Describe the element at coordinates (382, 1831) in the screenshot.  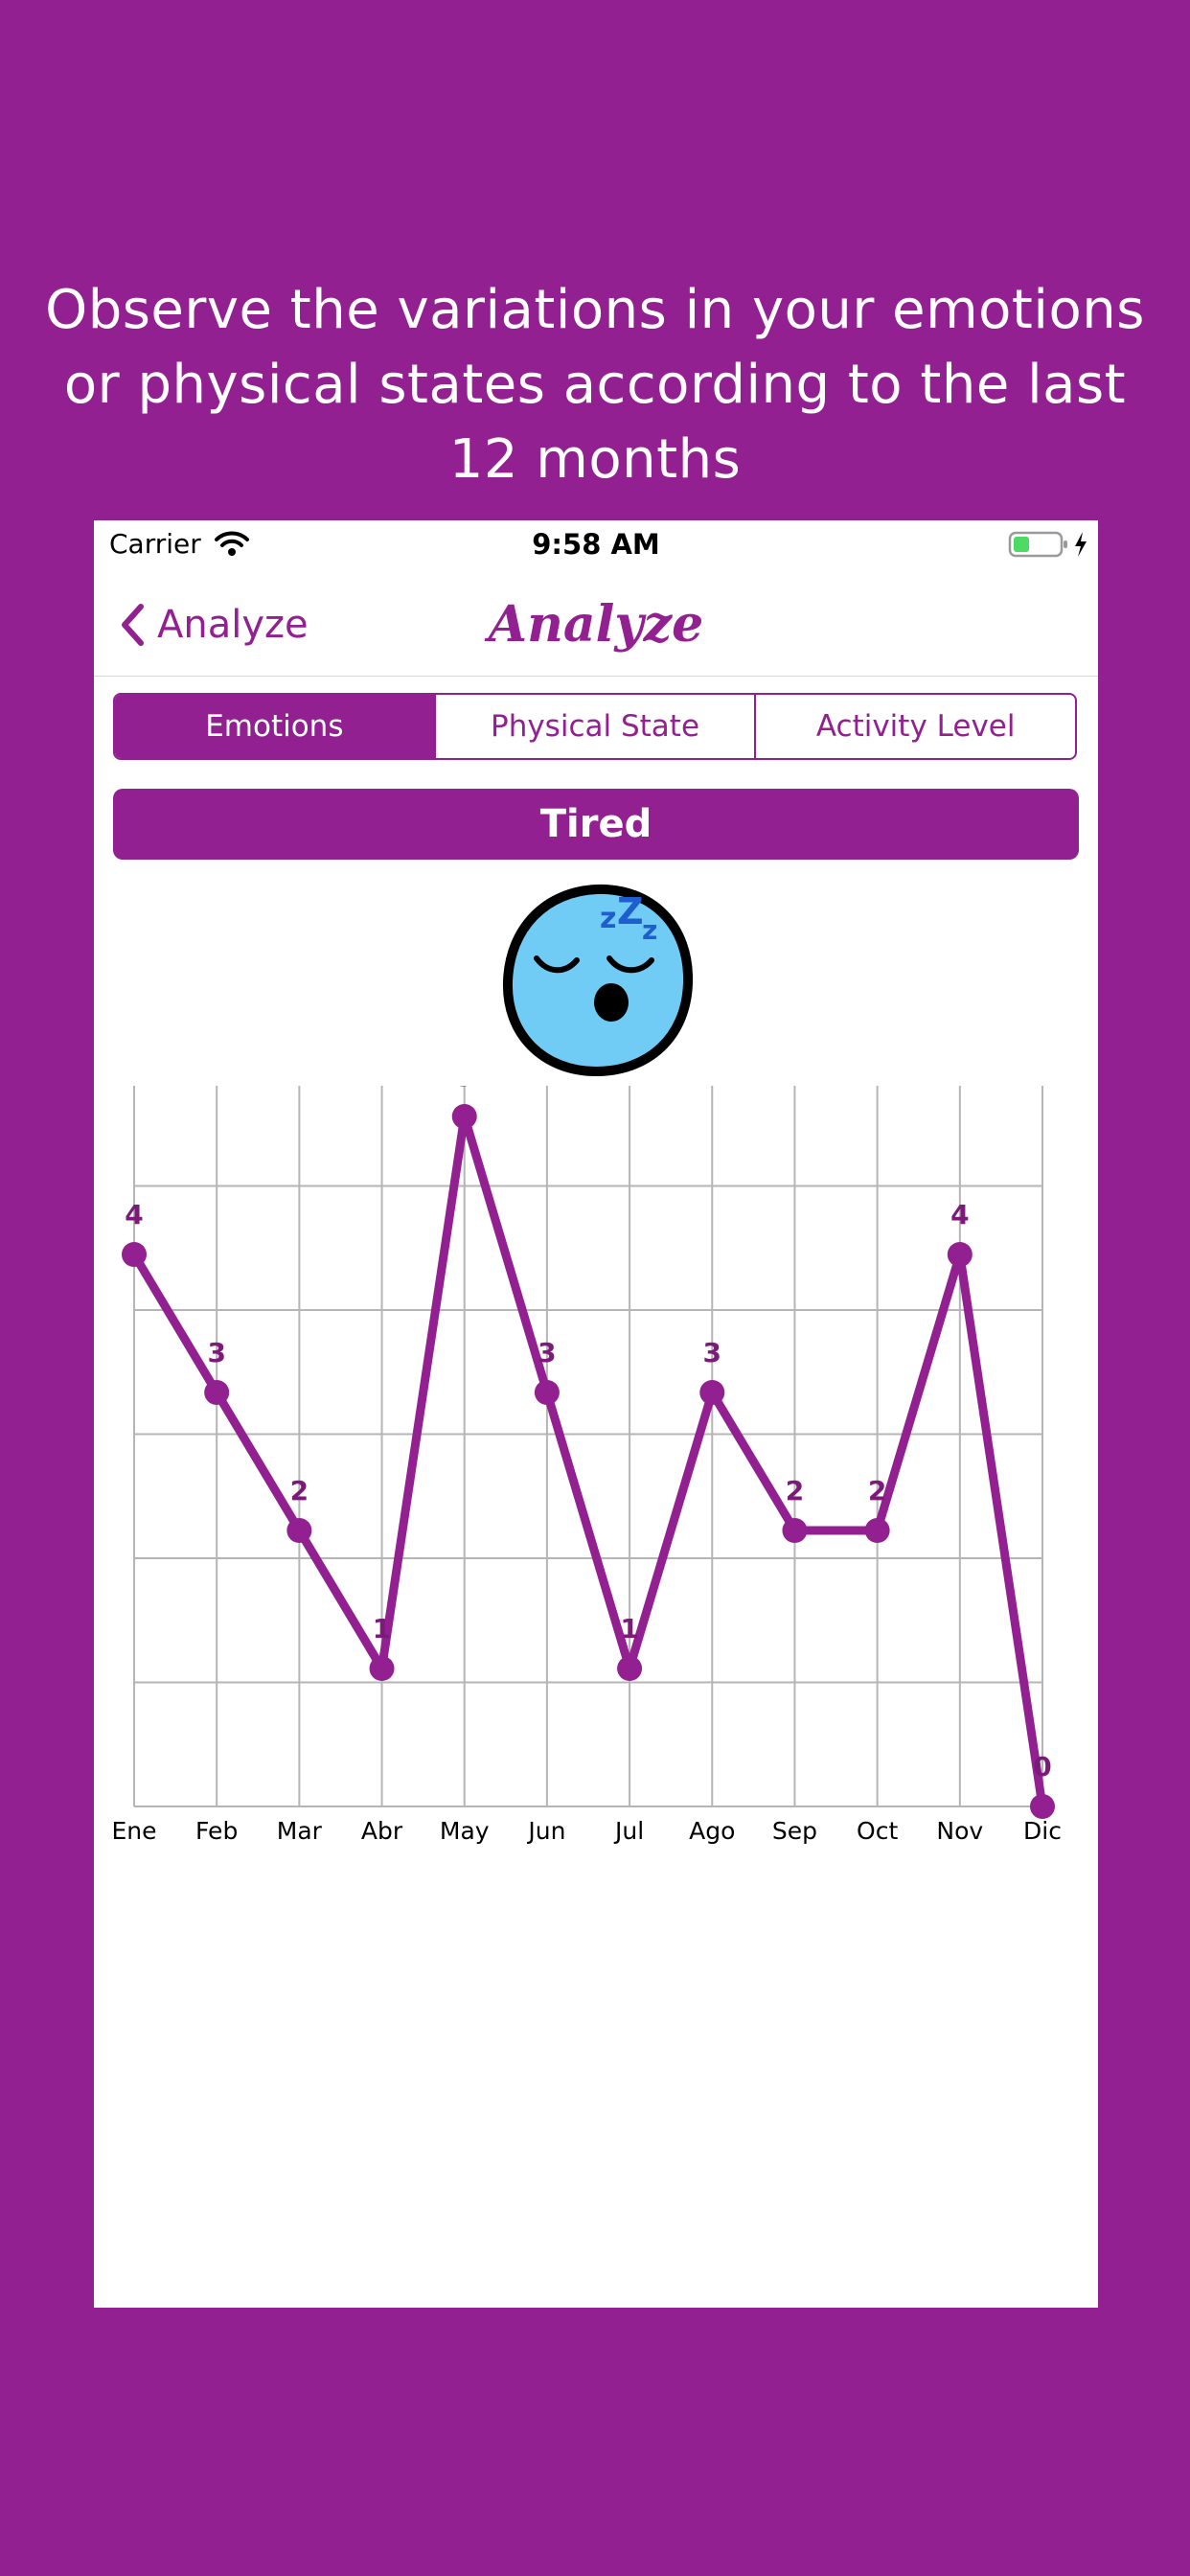
I see `x-tick-label: Abr` at that location.